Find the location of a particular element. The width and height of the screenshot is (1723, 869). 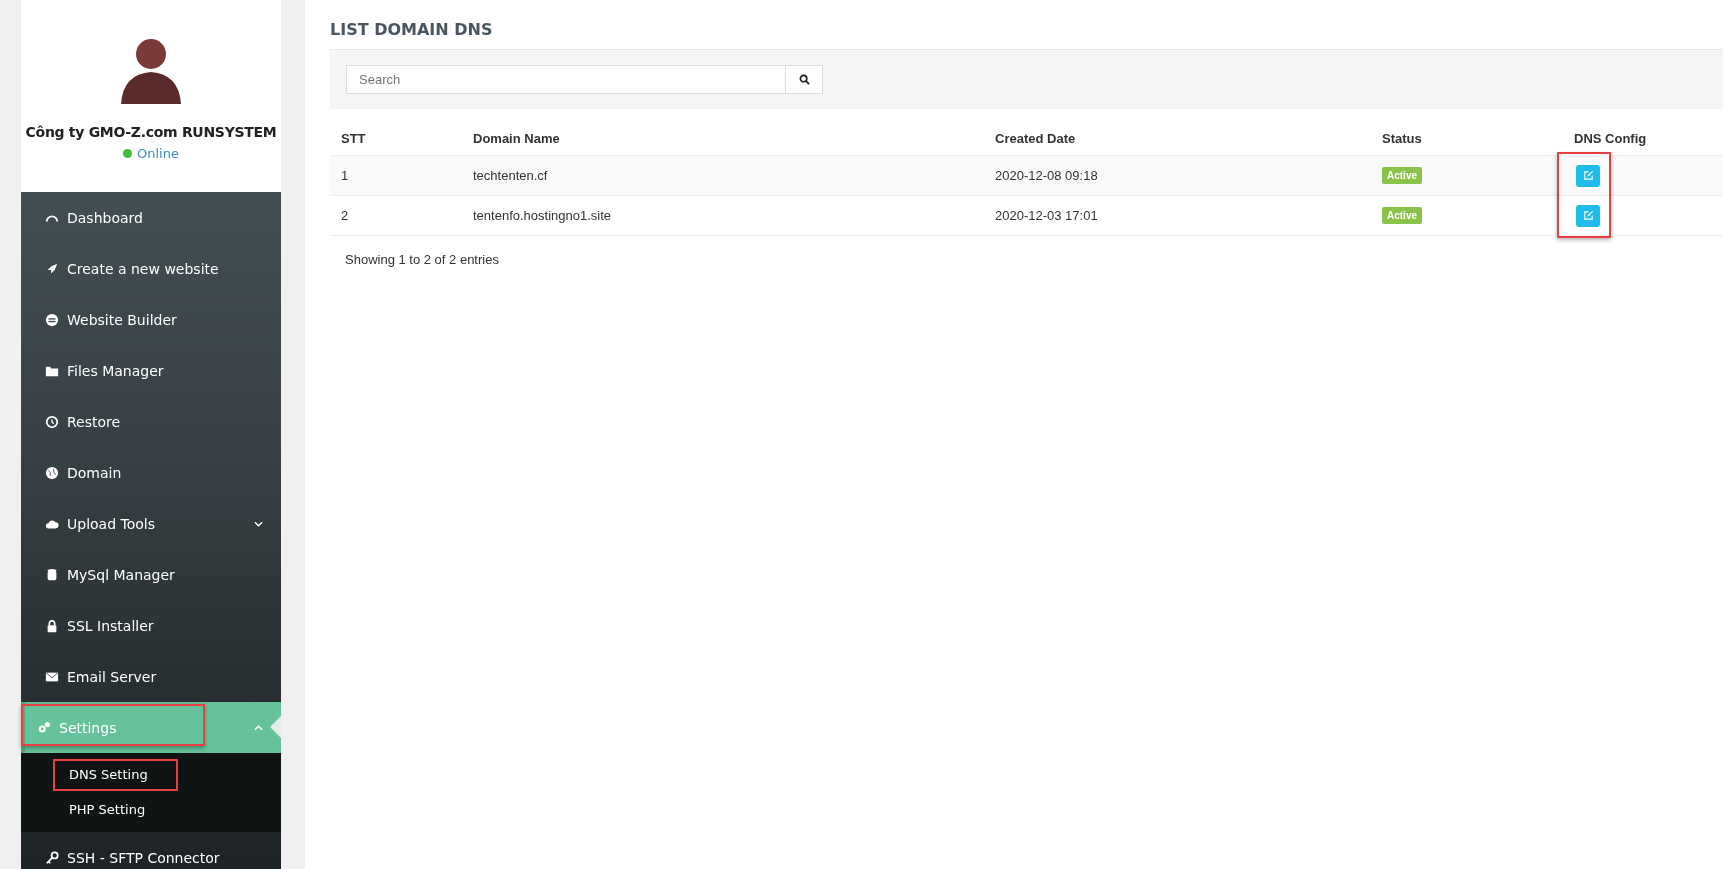

circle-icon is located at coordinates (52, 319).